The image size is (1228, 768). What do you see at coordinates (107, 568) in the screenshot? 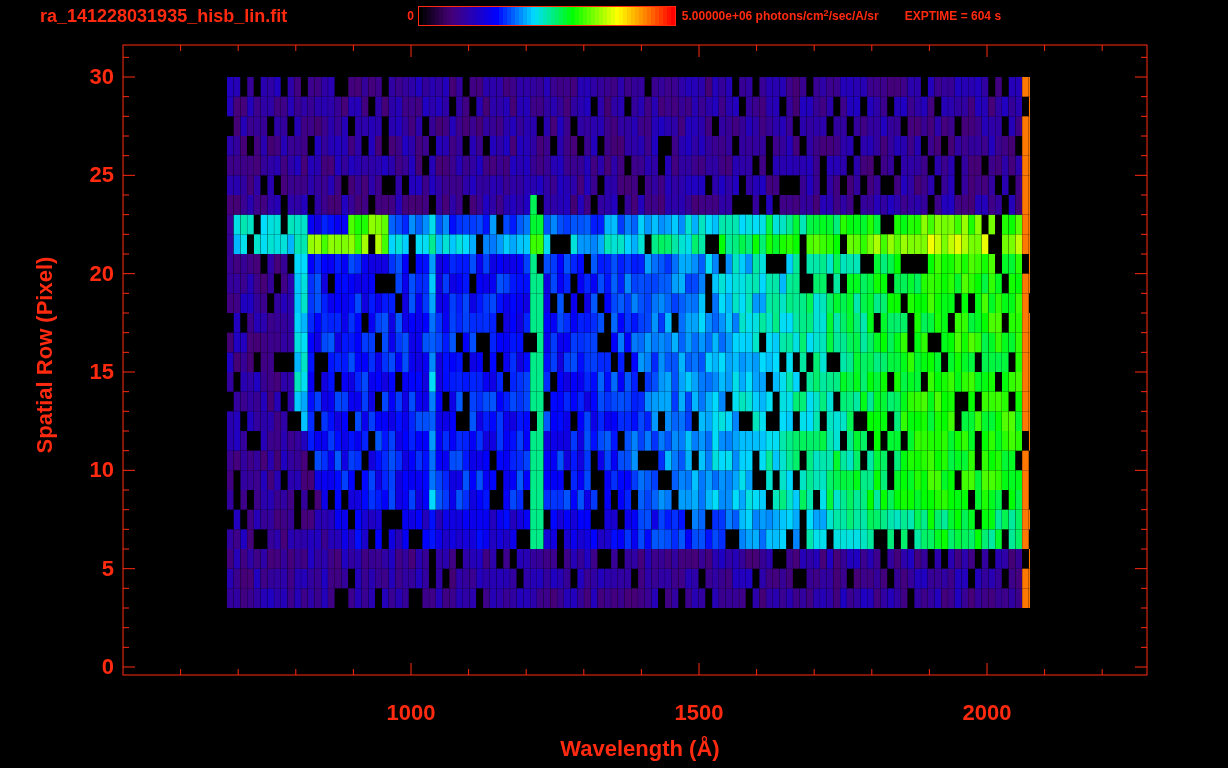
I see `y-tick-label: 5` at bounding box center [107, 568].